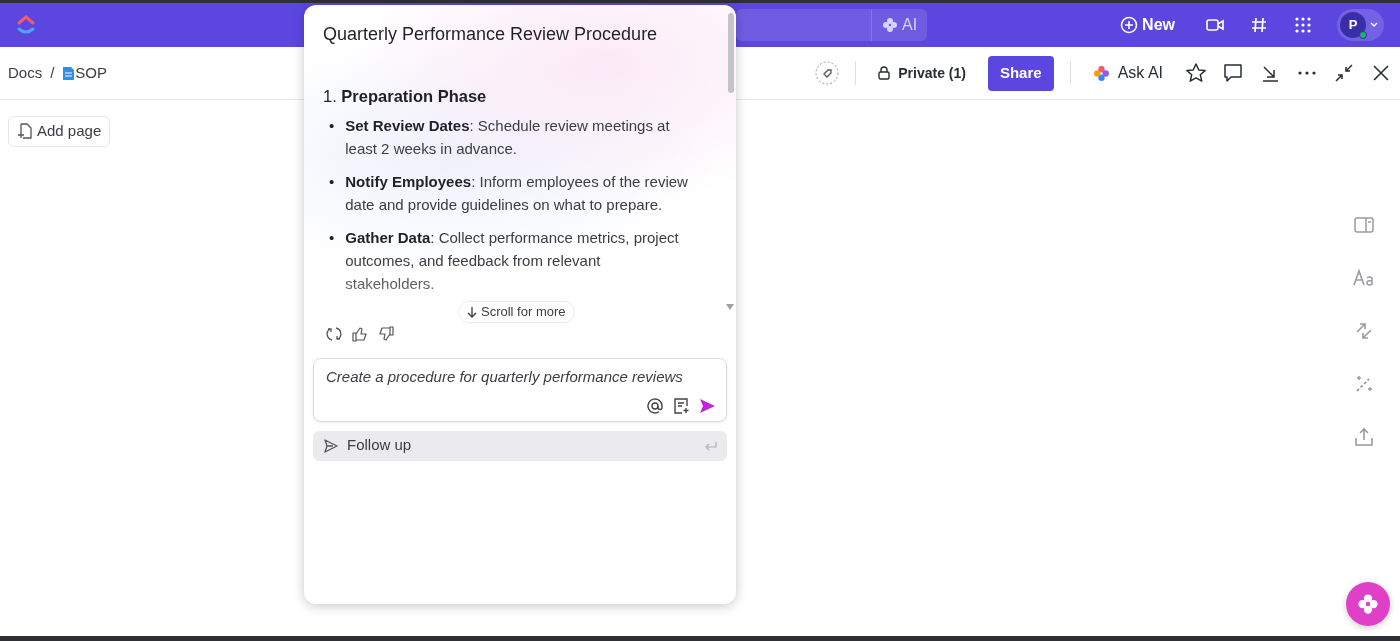 The image size is (1400, 641). Describe the element at coordinates (730, 307) in the screenshot. I see `scroll-down-icon` at that location.